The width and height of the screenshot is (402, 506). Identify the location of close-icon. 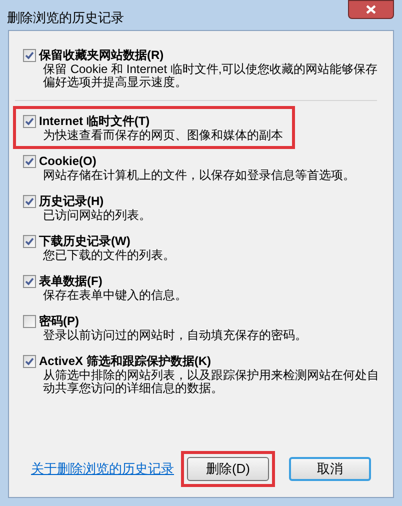
(371, 9).